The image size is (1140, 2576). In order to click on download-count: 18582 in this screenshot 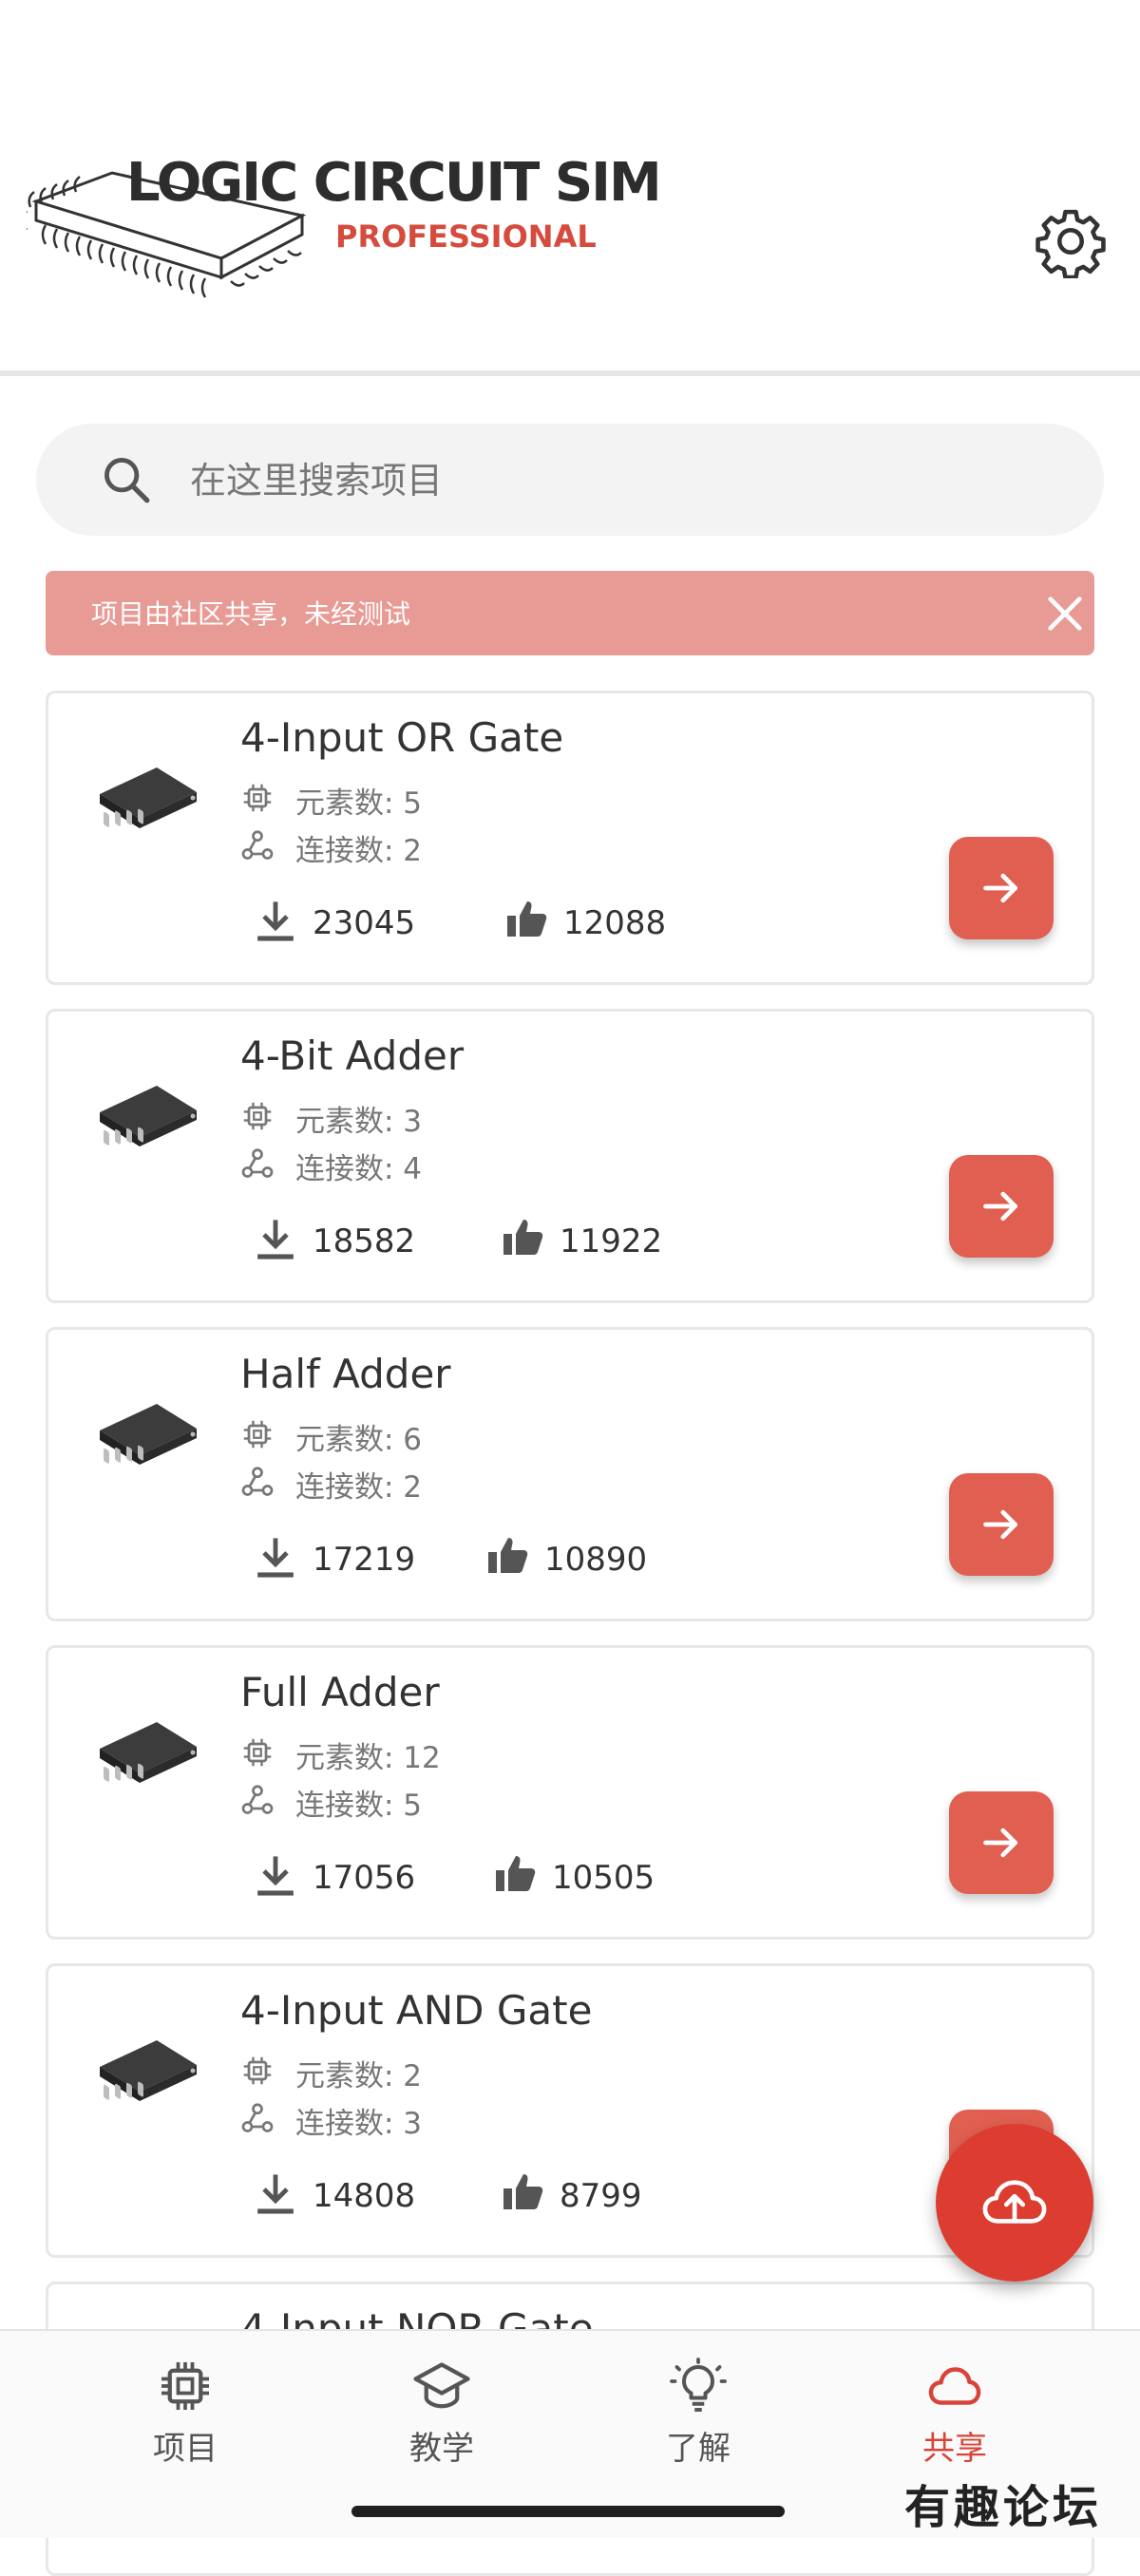, I will do `click(364, 1241)`.